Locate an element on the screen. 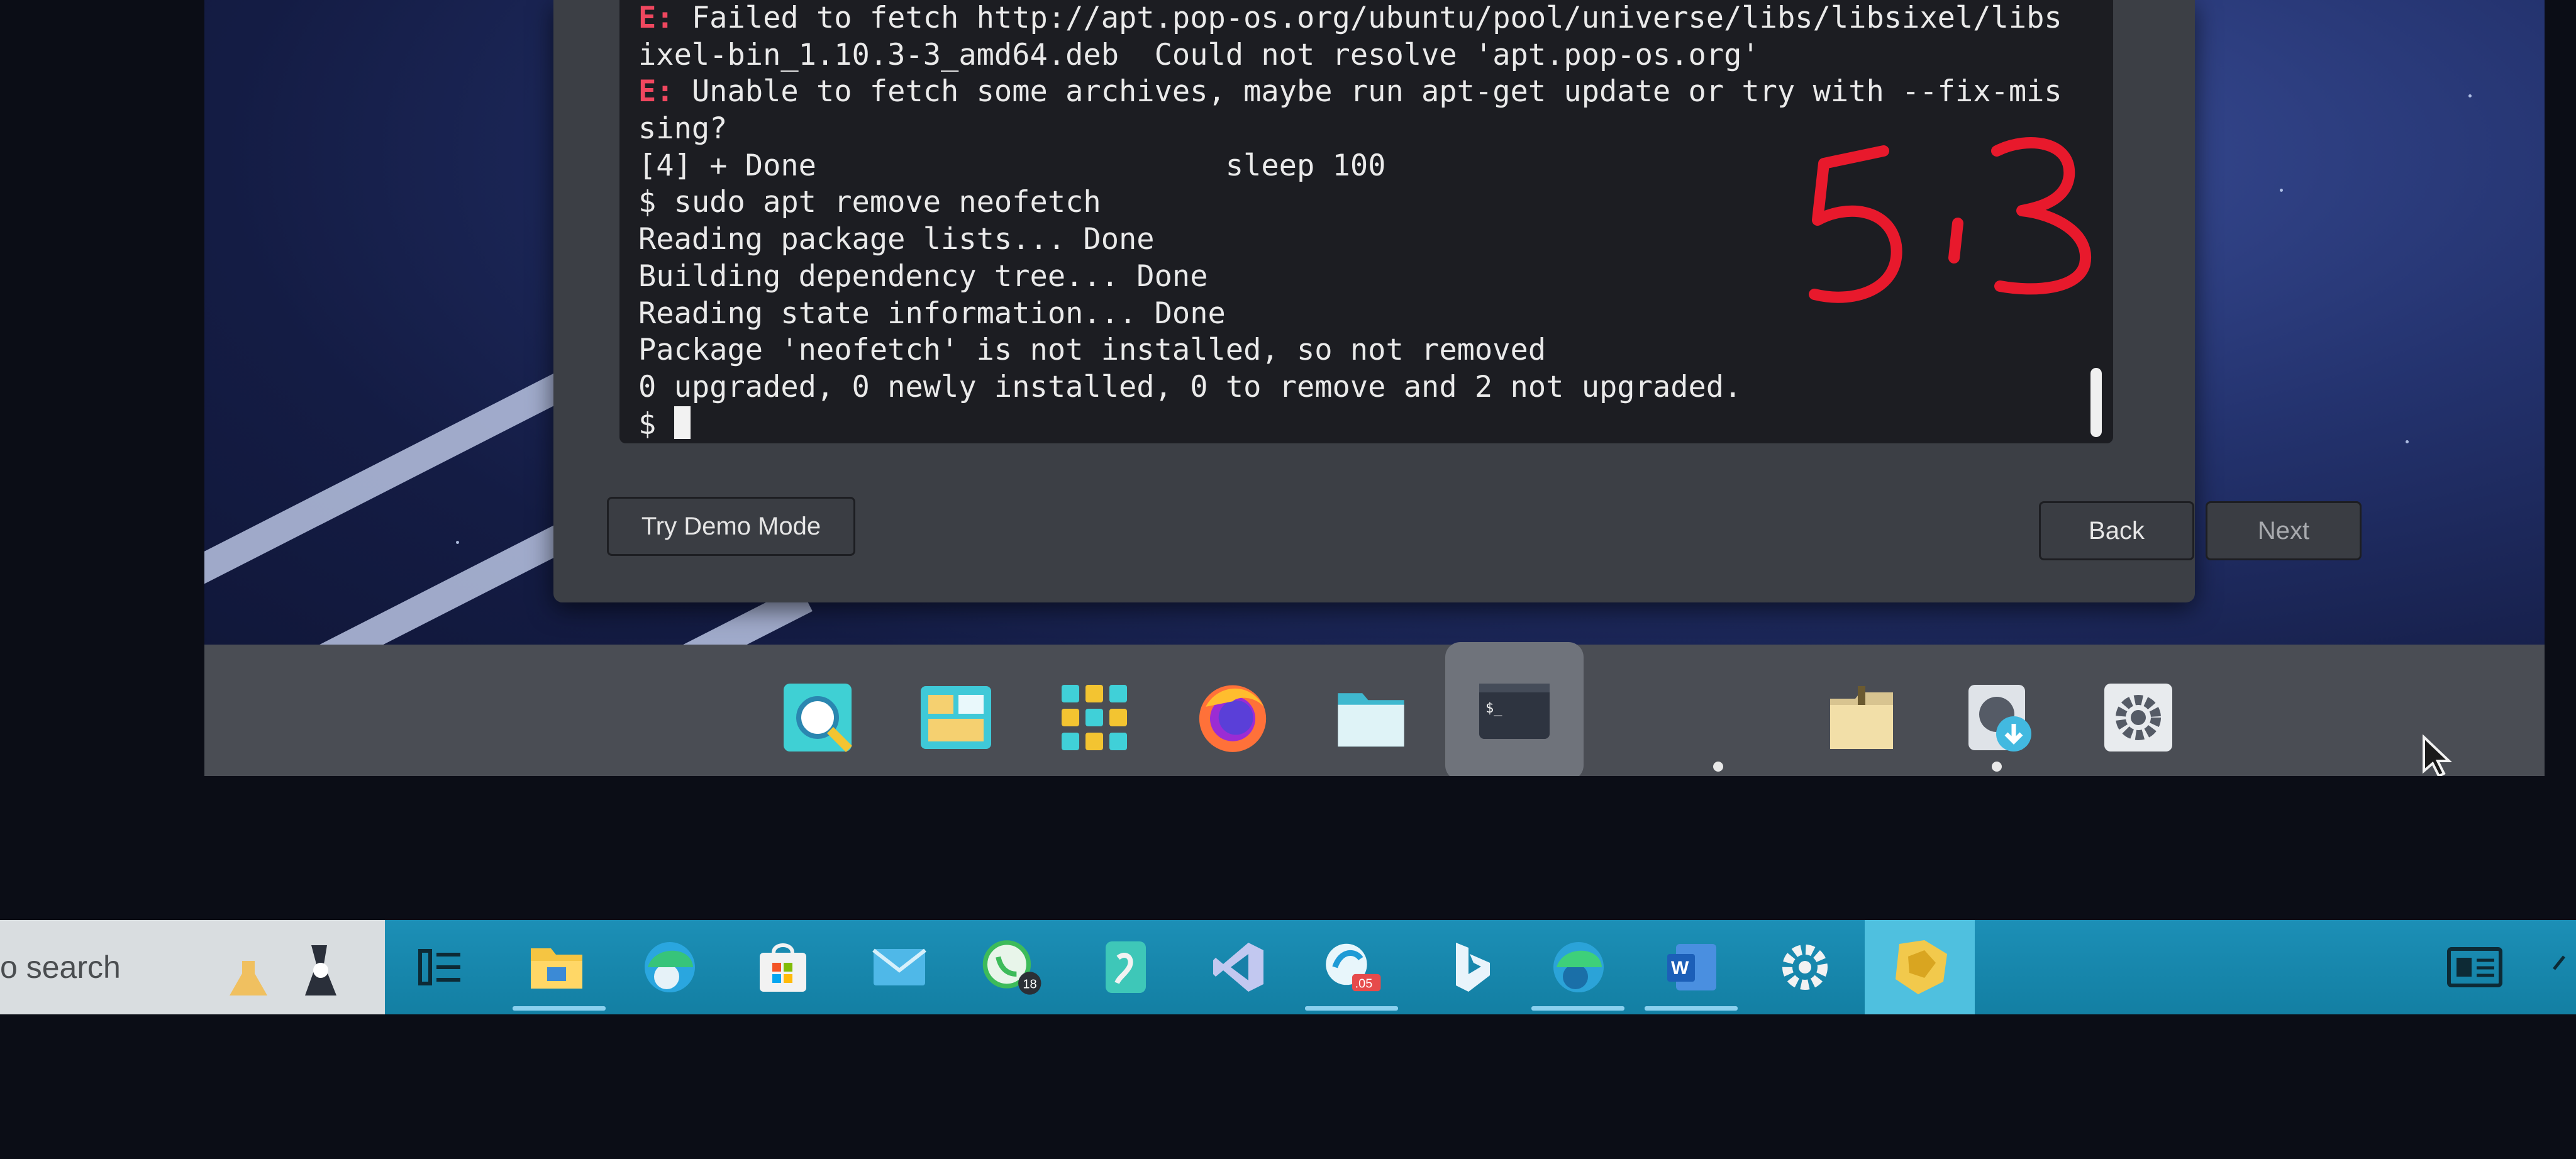 The width and height of the screenshot is (2576, 1159). terminal-line-text: Reading state information... Done is located at coordinates (932, 313).